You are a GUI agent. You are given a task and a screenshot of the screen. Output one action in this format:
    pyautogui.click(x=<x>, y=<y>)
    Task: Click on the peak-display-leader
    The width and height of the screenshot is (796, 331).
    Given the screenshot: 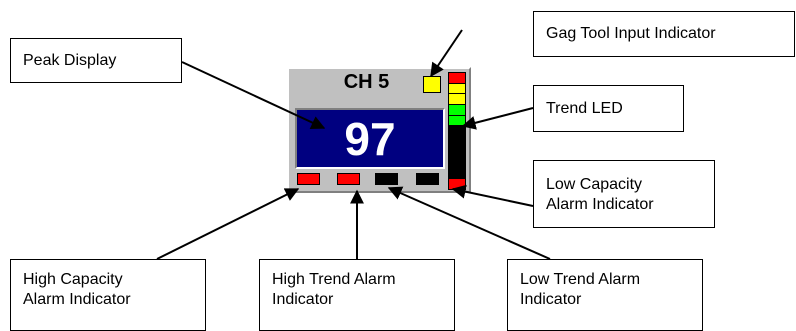 What is the action you would take?
    pyautogui.click(x=253, y=95)
    